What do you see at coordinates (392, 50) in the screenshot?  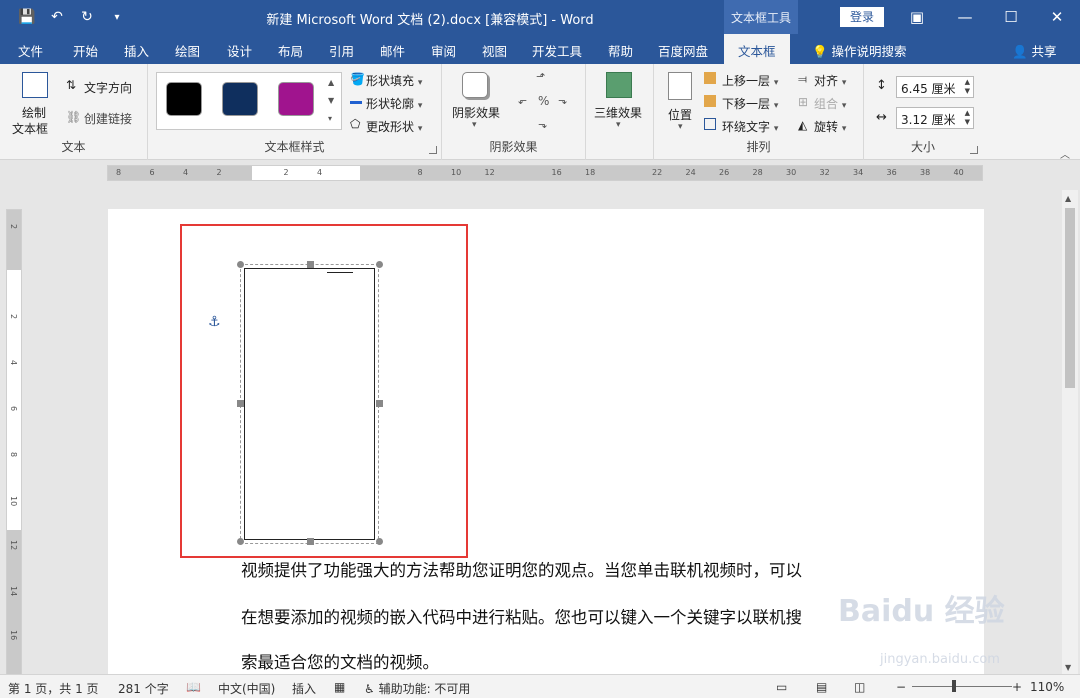 I see `tab-mailings: 邮件` at bounding box center [392, 50].